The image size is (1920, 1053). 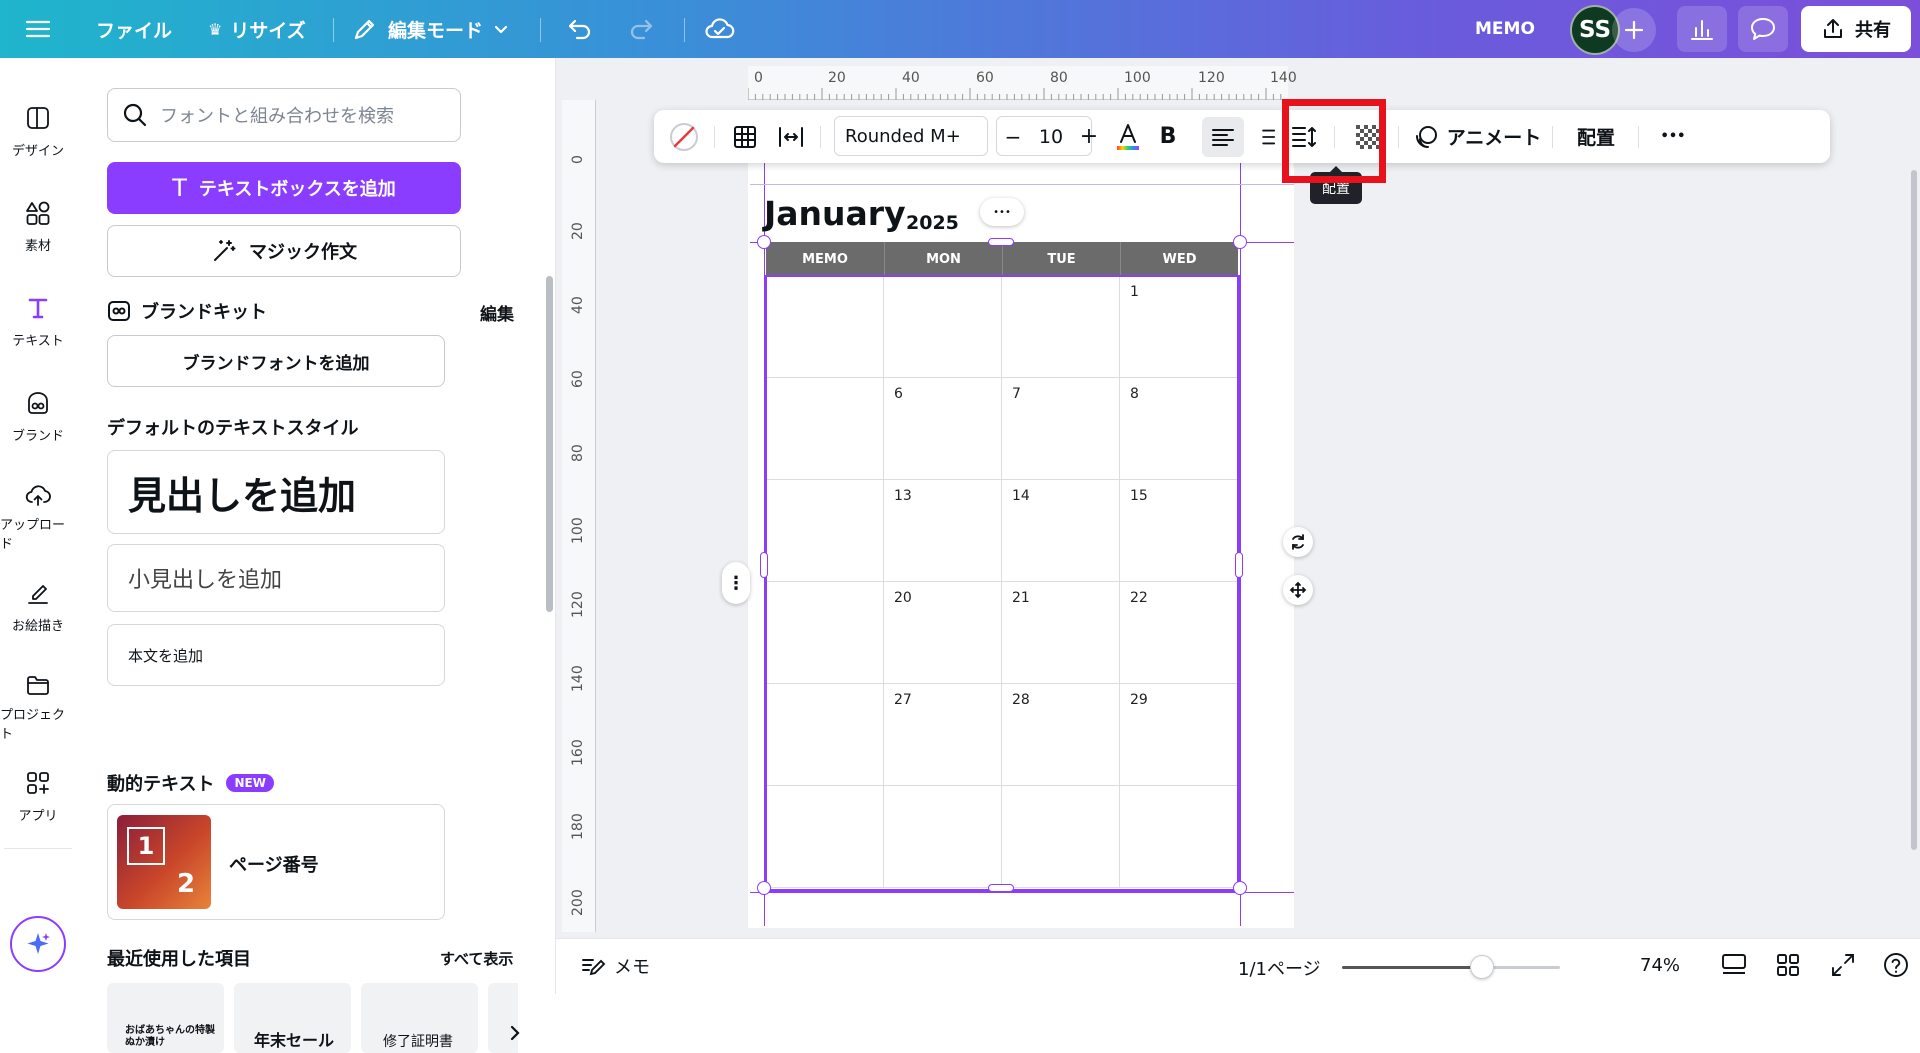 I want to click on recent-item: 修了証明書, so click(x=419, y=1018).